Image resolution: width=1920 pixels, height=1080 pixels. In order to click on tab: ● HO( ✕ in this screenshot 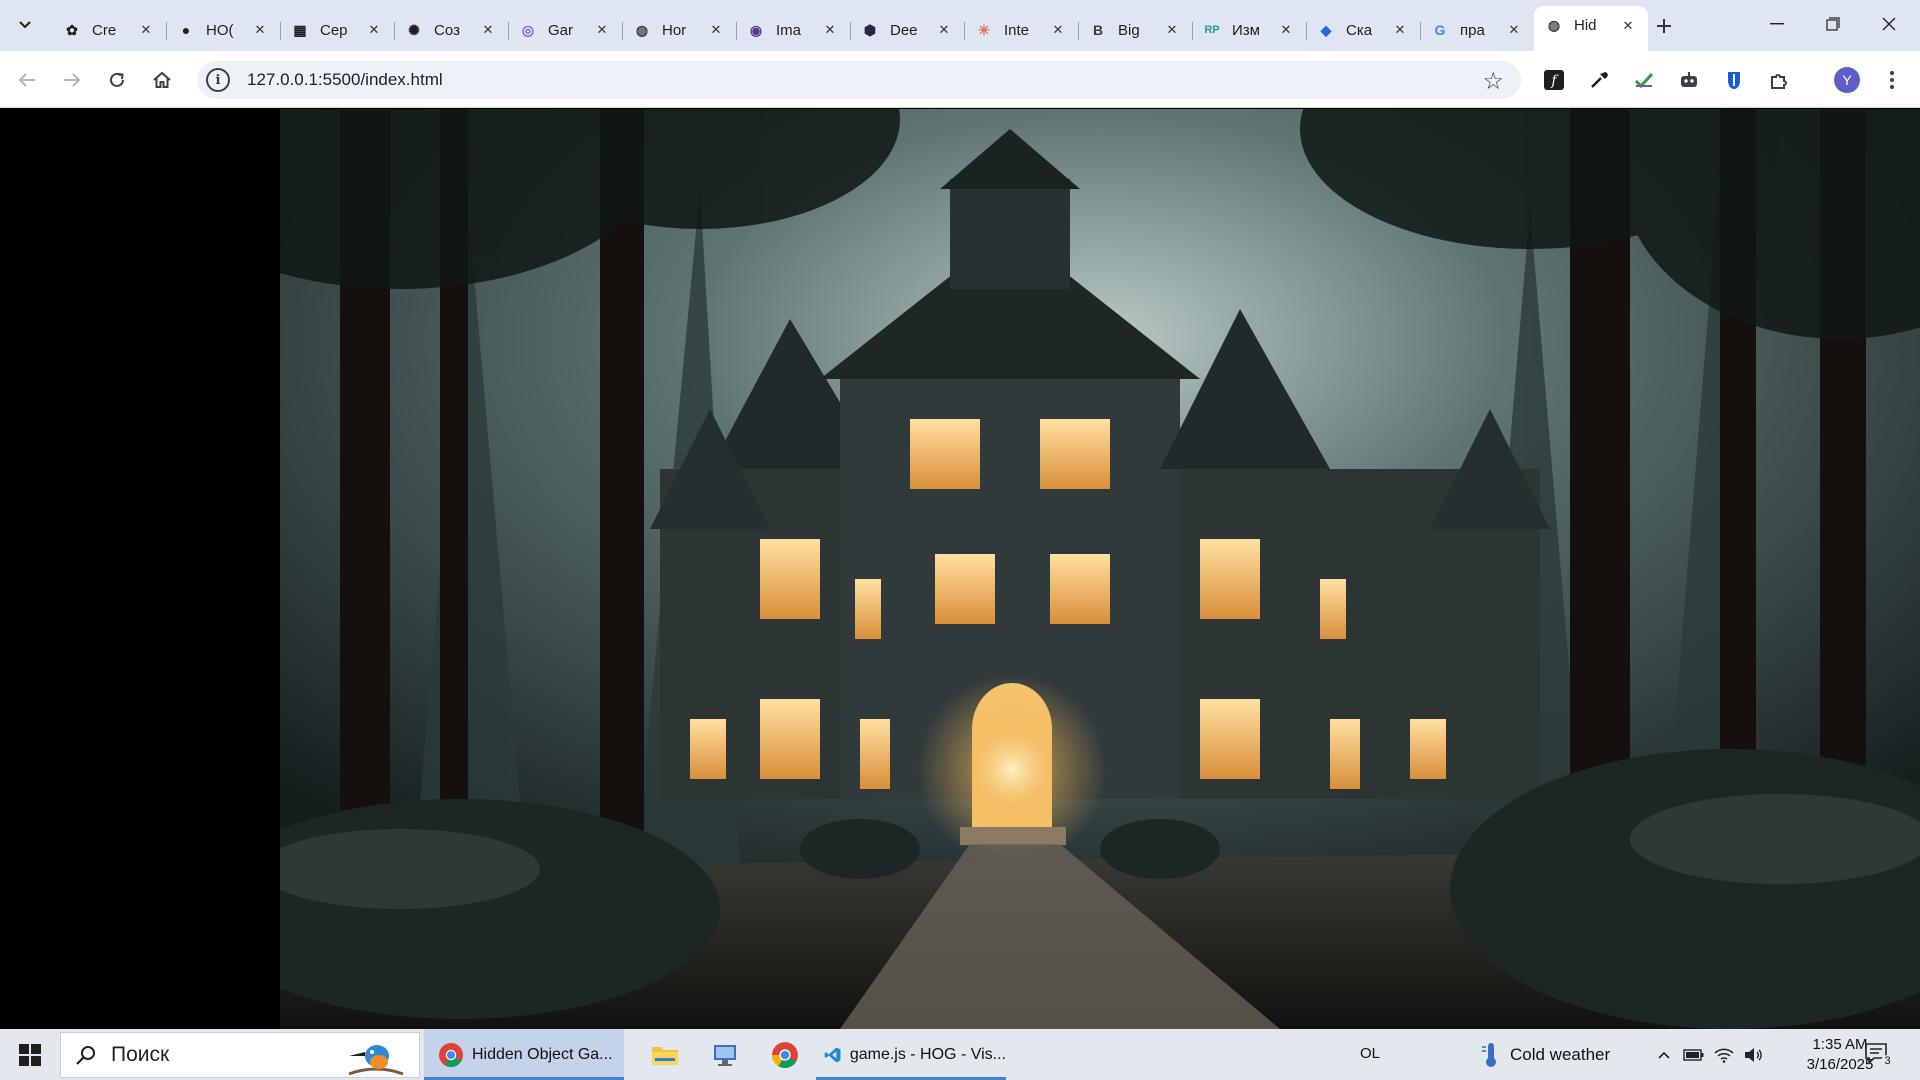, I will do `click(223, 30)`.